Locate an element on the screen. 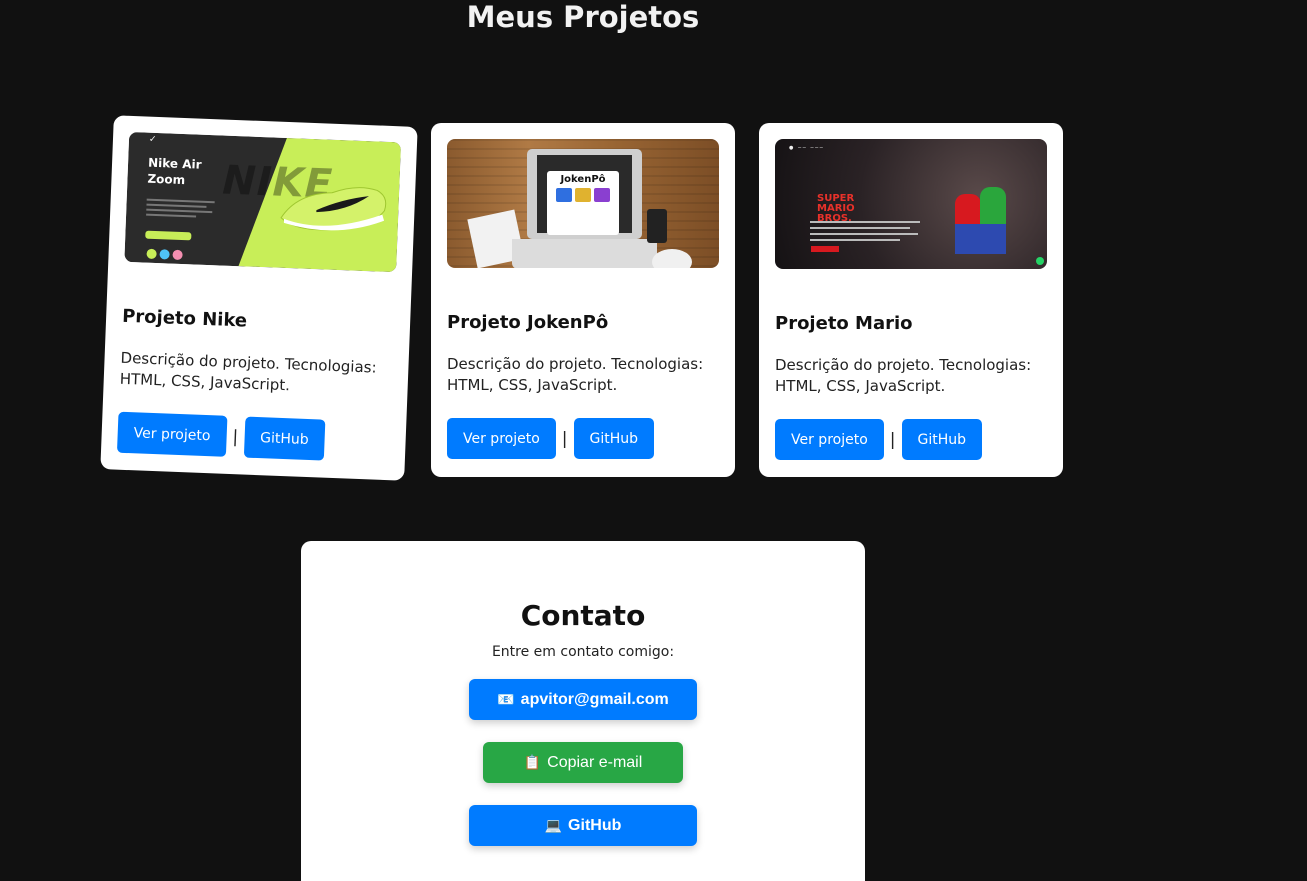 This screenshot has width=1307, height=881. laptop-icon: 💻 is located at coordinates (553, 825).